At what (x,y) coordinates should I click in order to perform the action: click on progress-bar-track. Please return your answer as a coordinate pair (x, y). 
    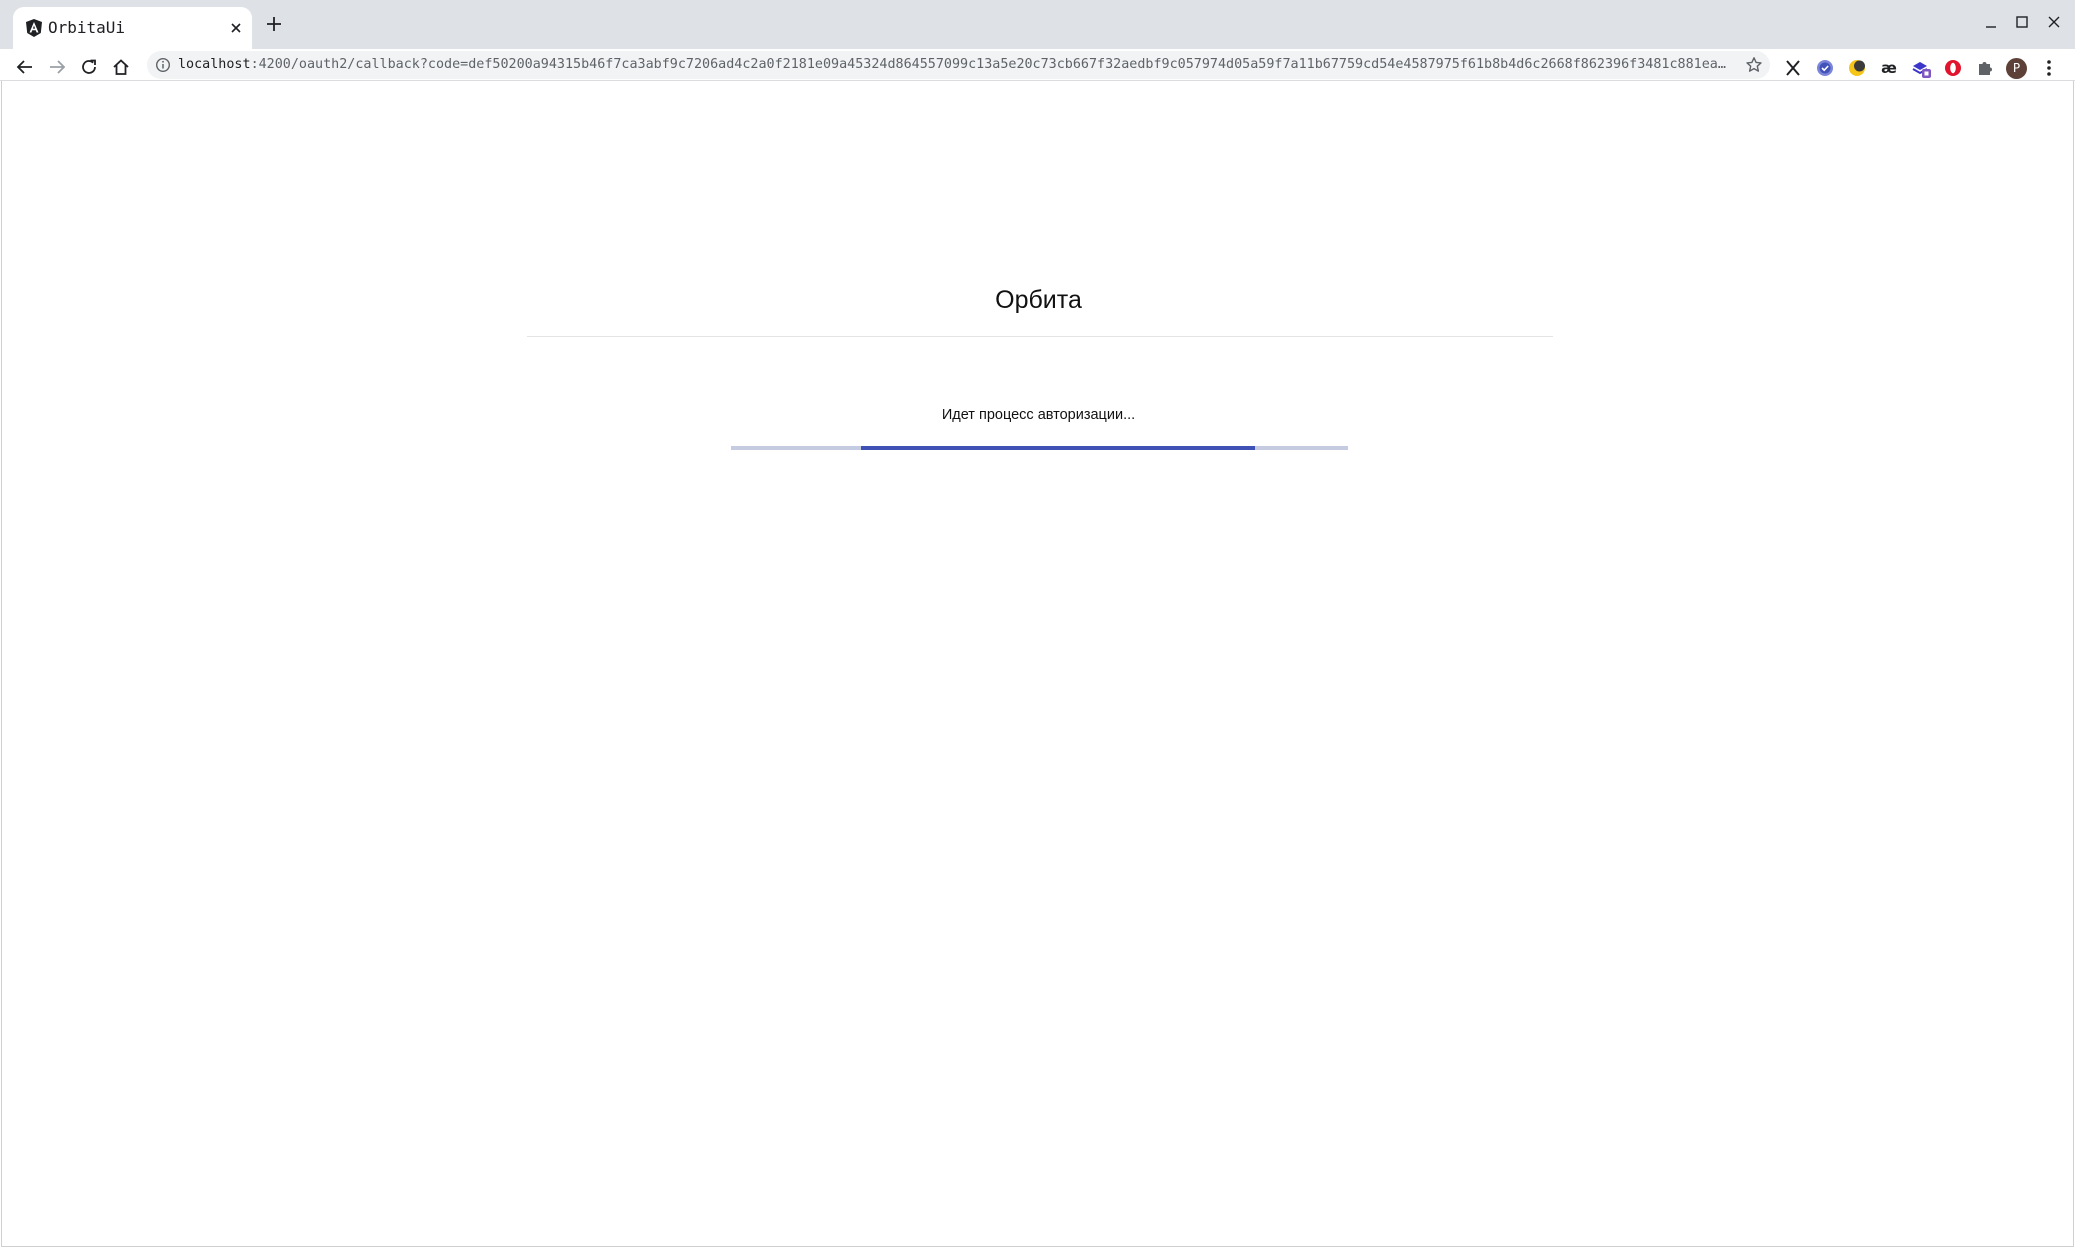
    Looking at the image, I should click on (1039, 448).